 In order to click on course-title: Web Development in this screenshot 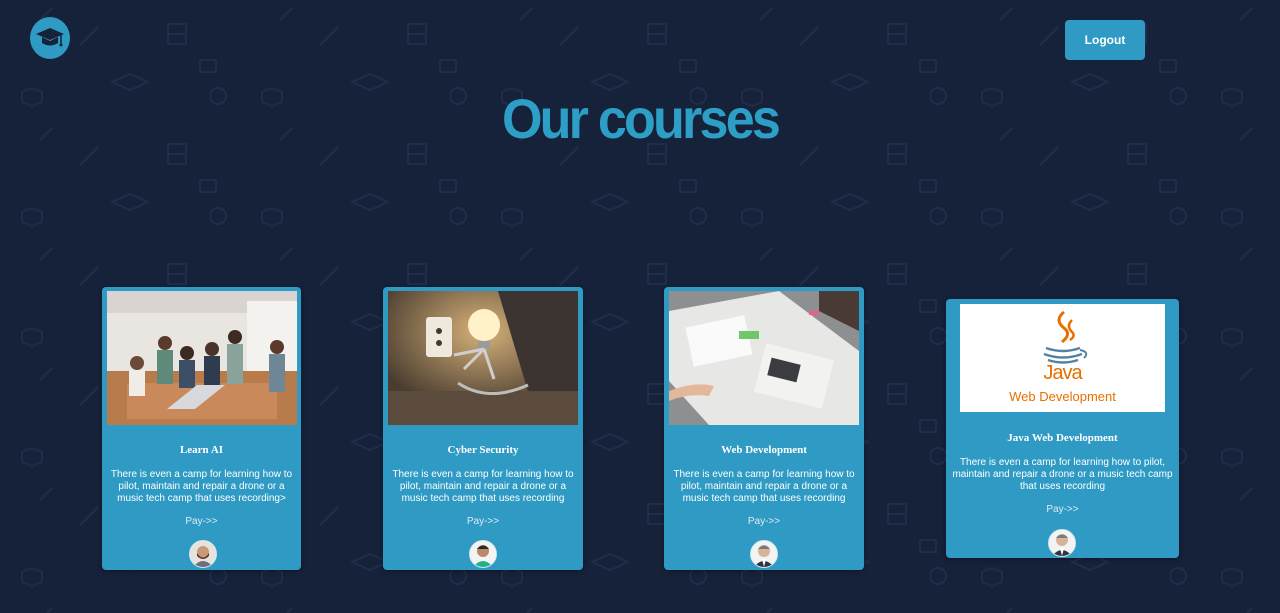, I will do `click(764, 450)`.